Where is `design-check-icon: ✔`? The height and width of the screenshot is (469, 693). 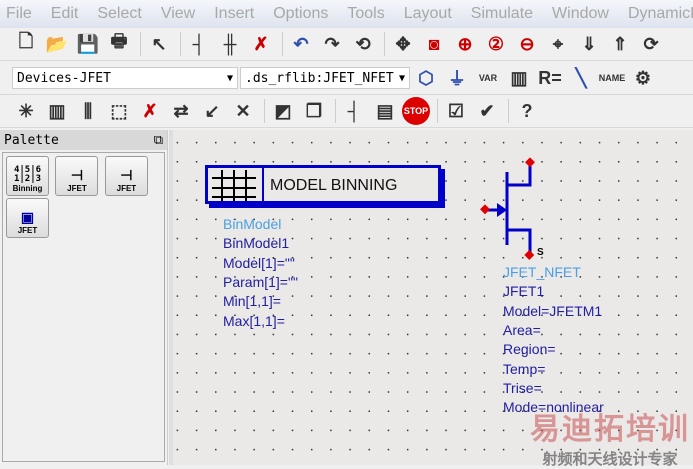
design-check-icon: ✔ is located at coordinates (487, 110).